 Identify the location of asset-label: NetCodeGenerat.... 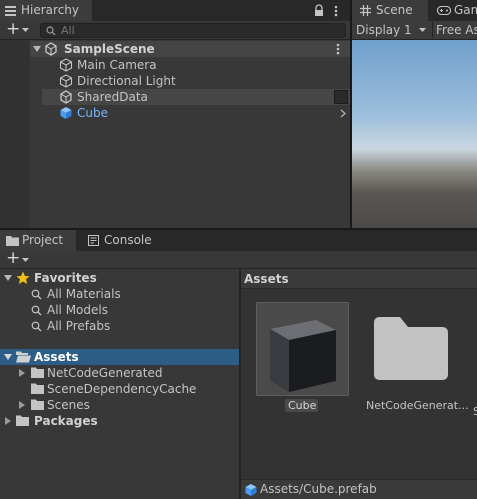
(417, 405).